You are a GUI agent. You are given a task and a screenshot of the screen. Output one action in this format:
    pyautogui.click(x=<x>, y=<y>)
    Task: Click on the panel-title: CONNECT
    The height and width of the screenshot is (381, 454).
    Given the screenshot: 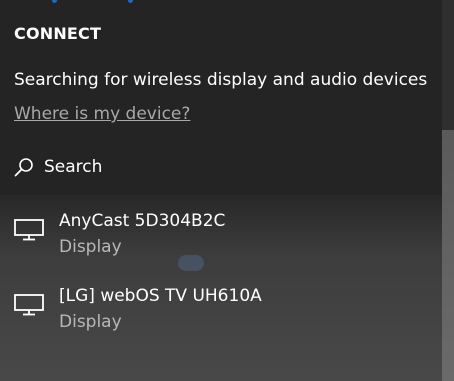 What is the action you would take?
    pyautogui.click(x=58, y=33)
    